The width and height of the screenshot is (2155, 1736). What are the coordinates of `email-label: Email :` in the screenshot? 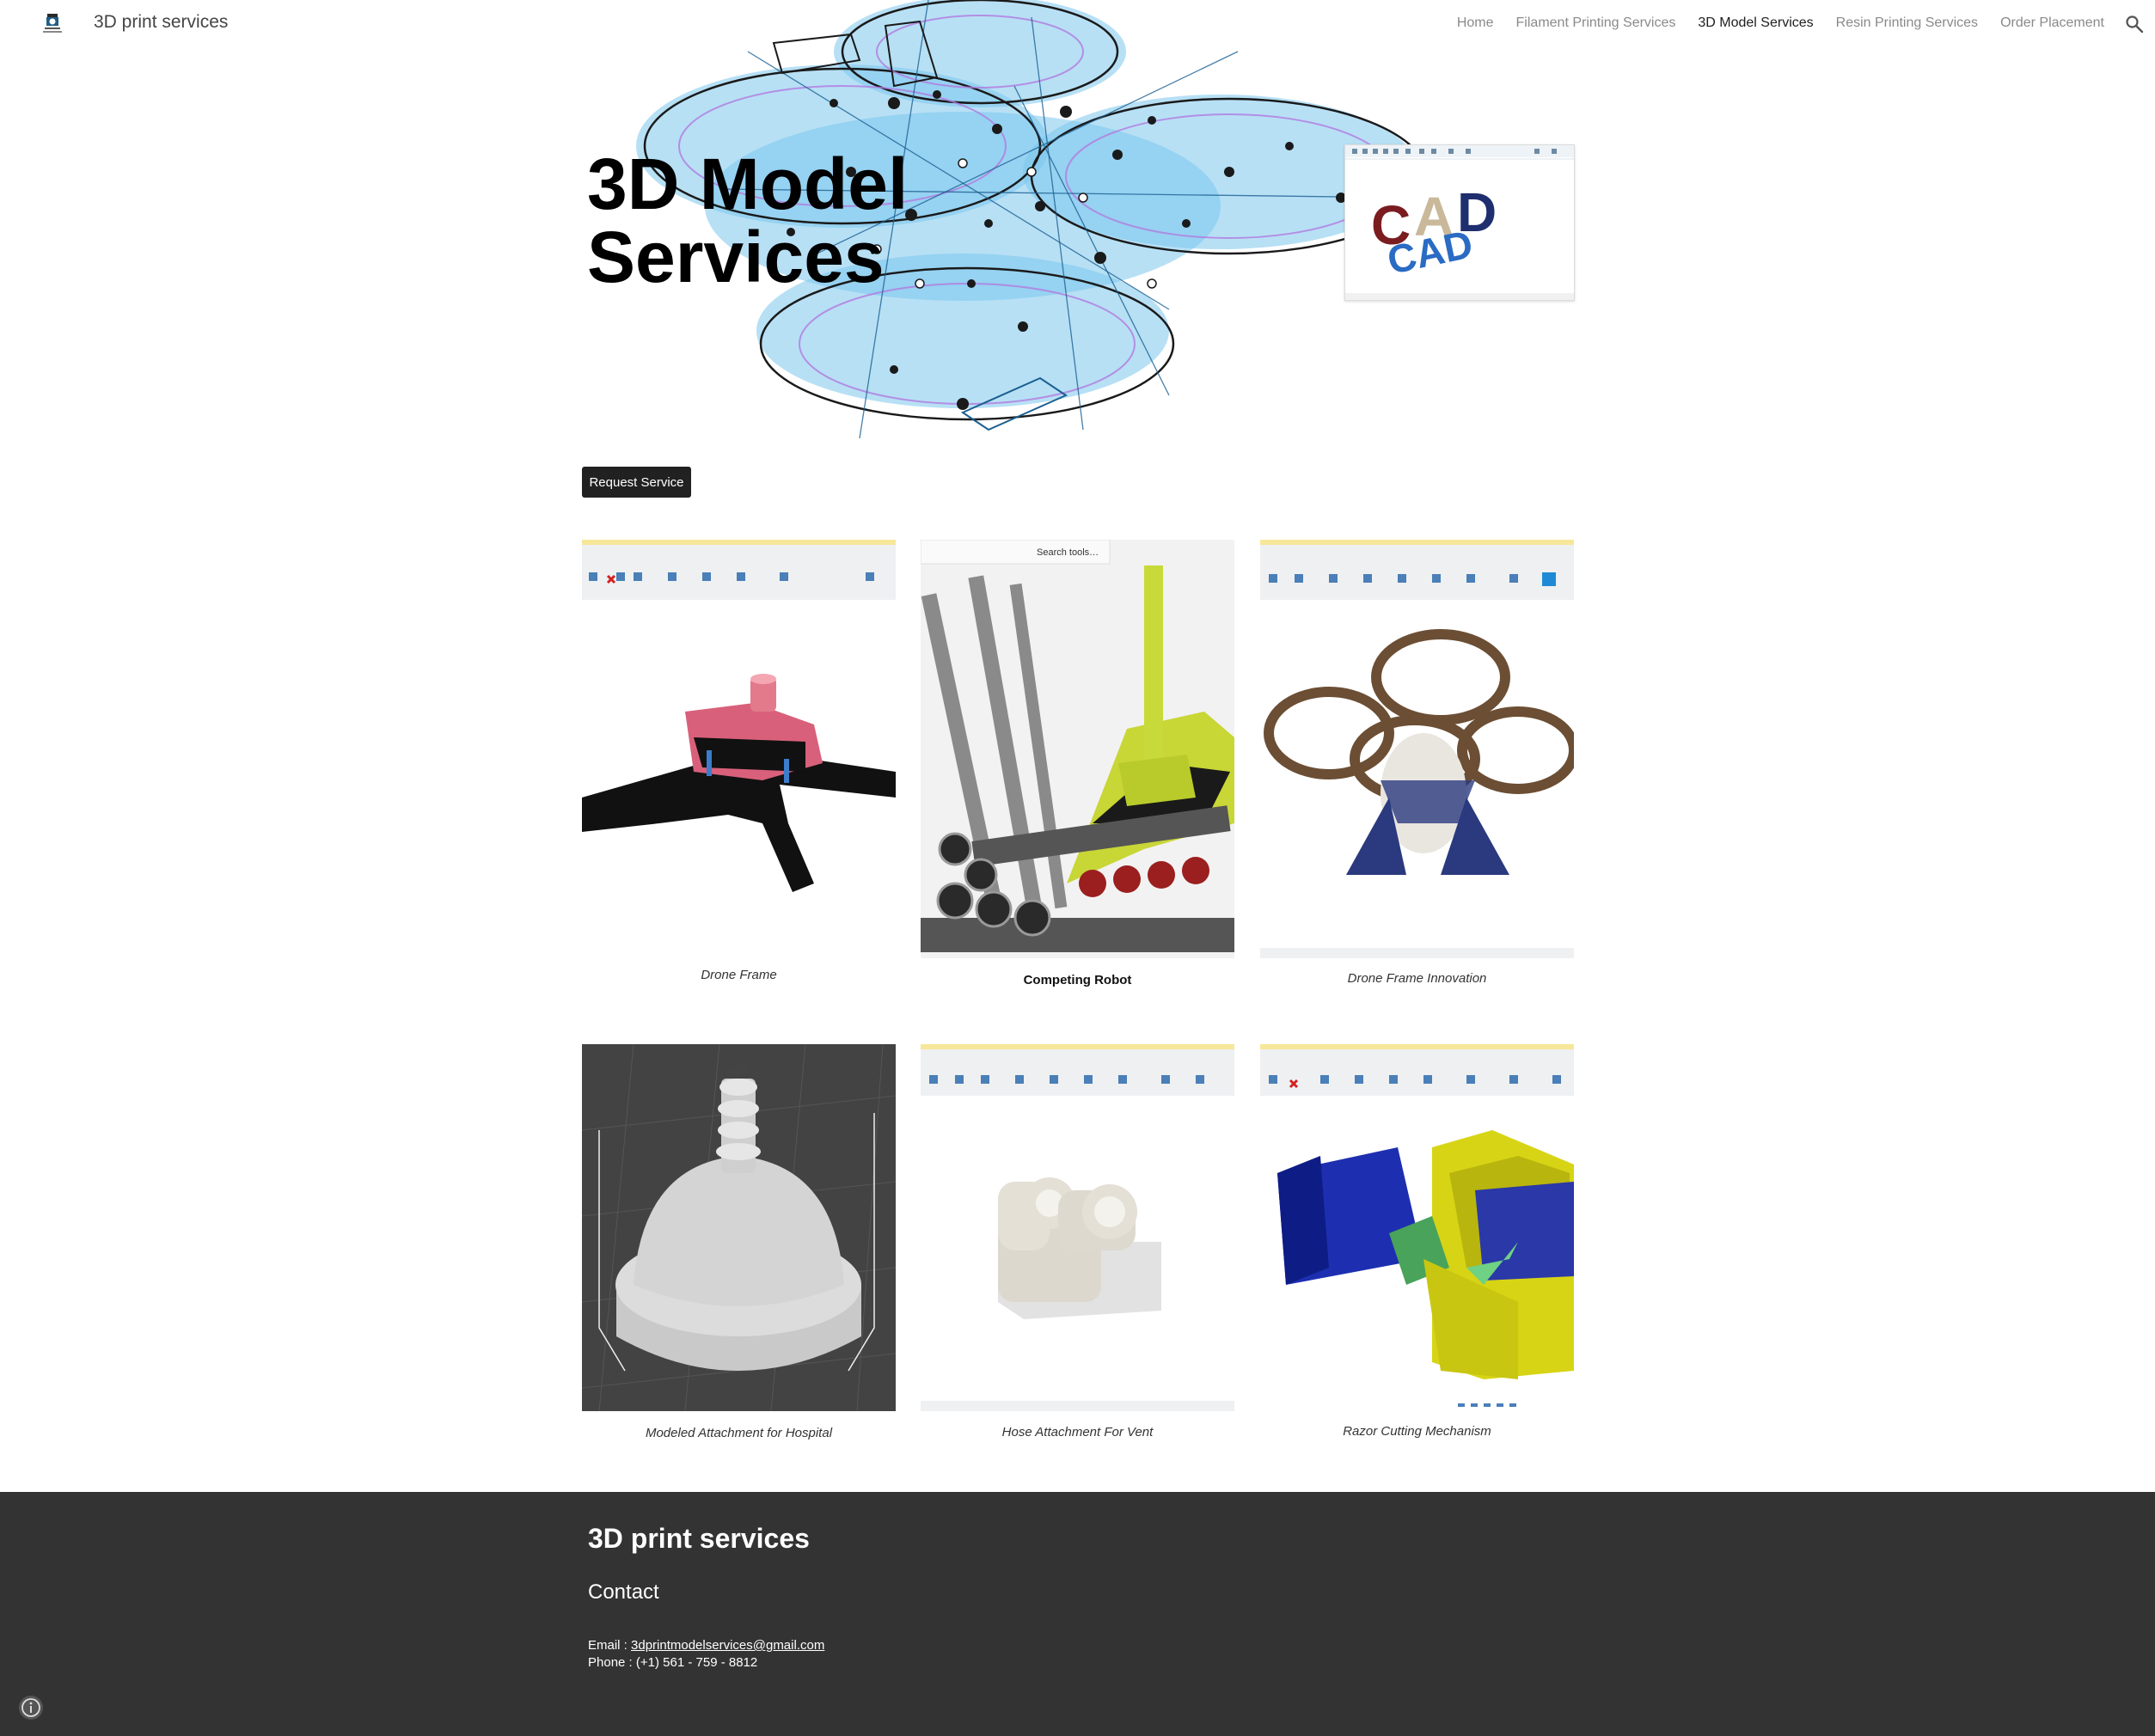 It's located at (608, 1645).